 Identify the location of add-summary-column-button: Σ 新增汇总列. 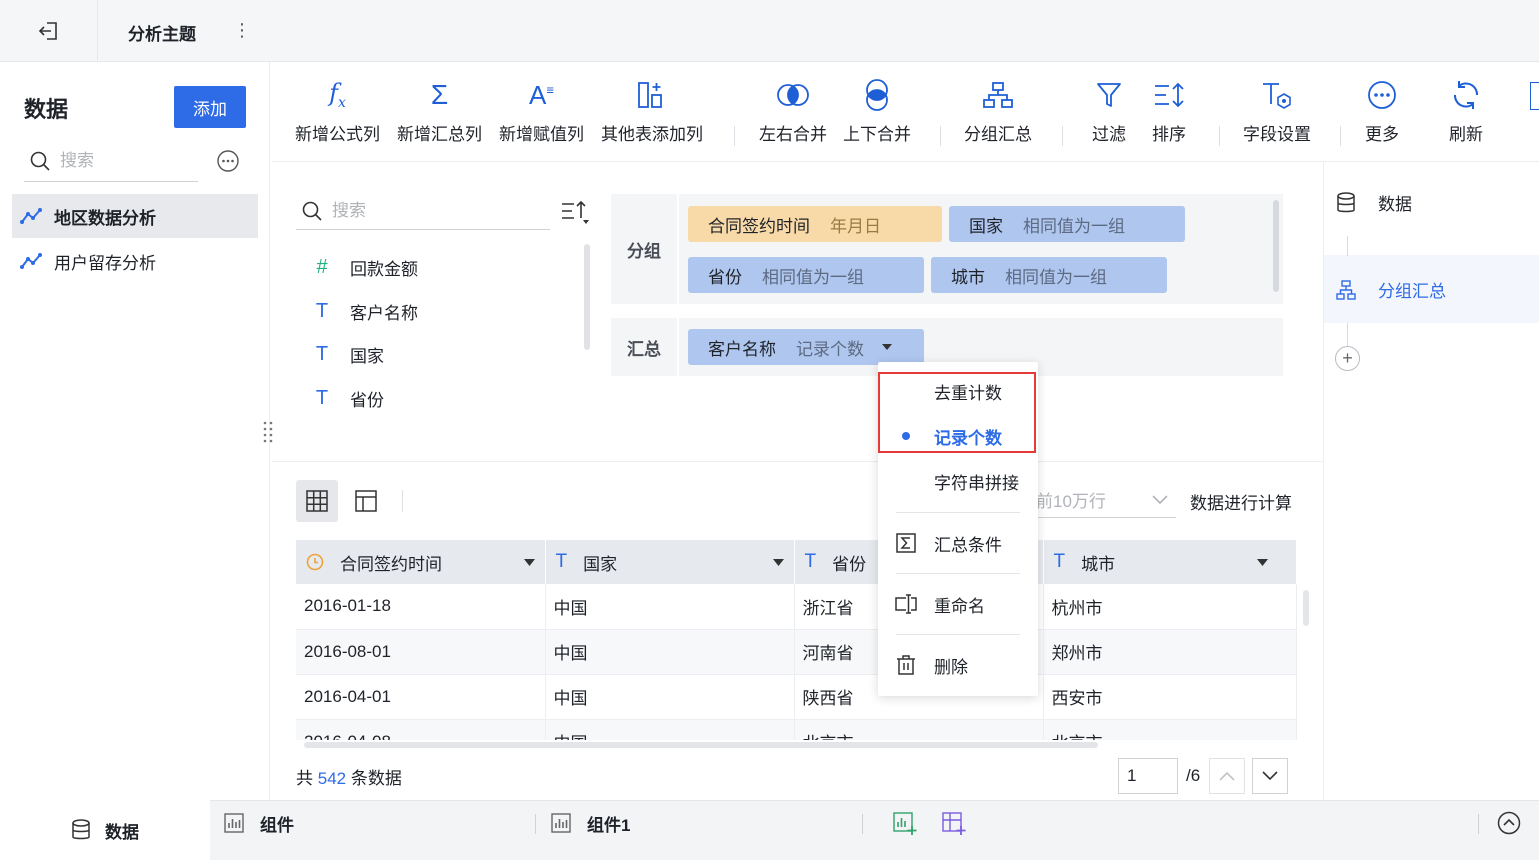
(439, 111).